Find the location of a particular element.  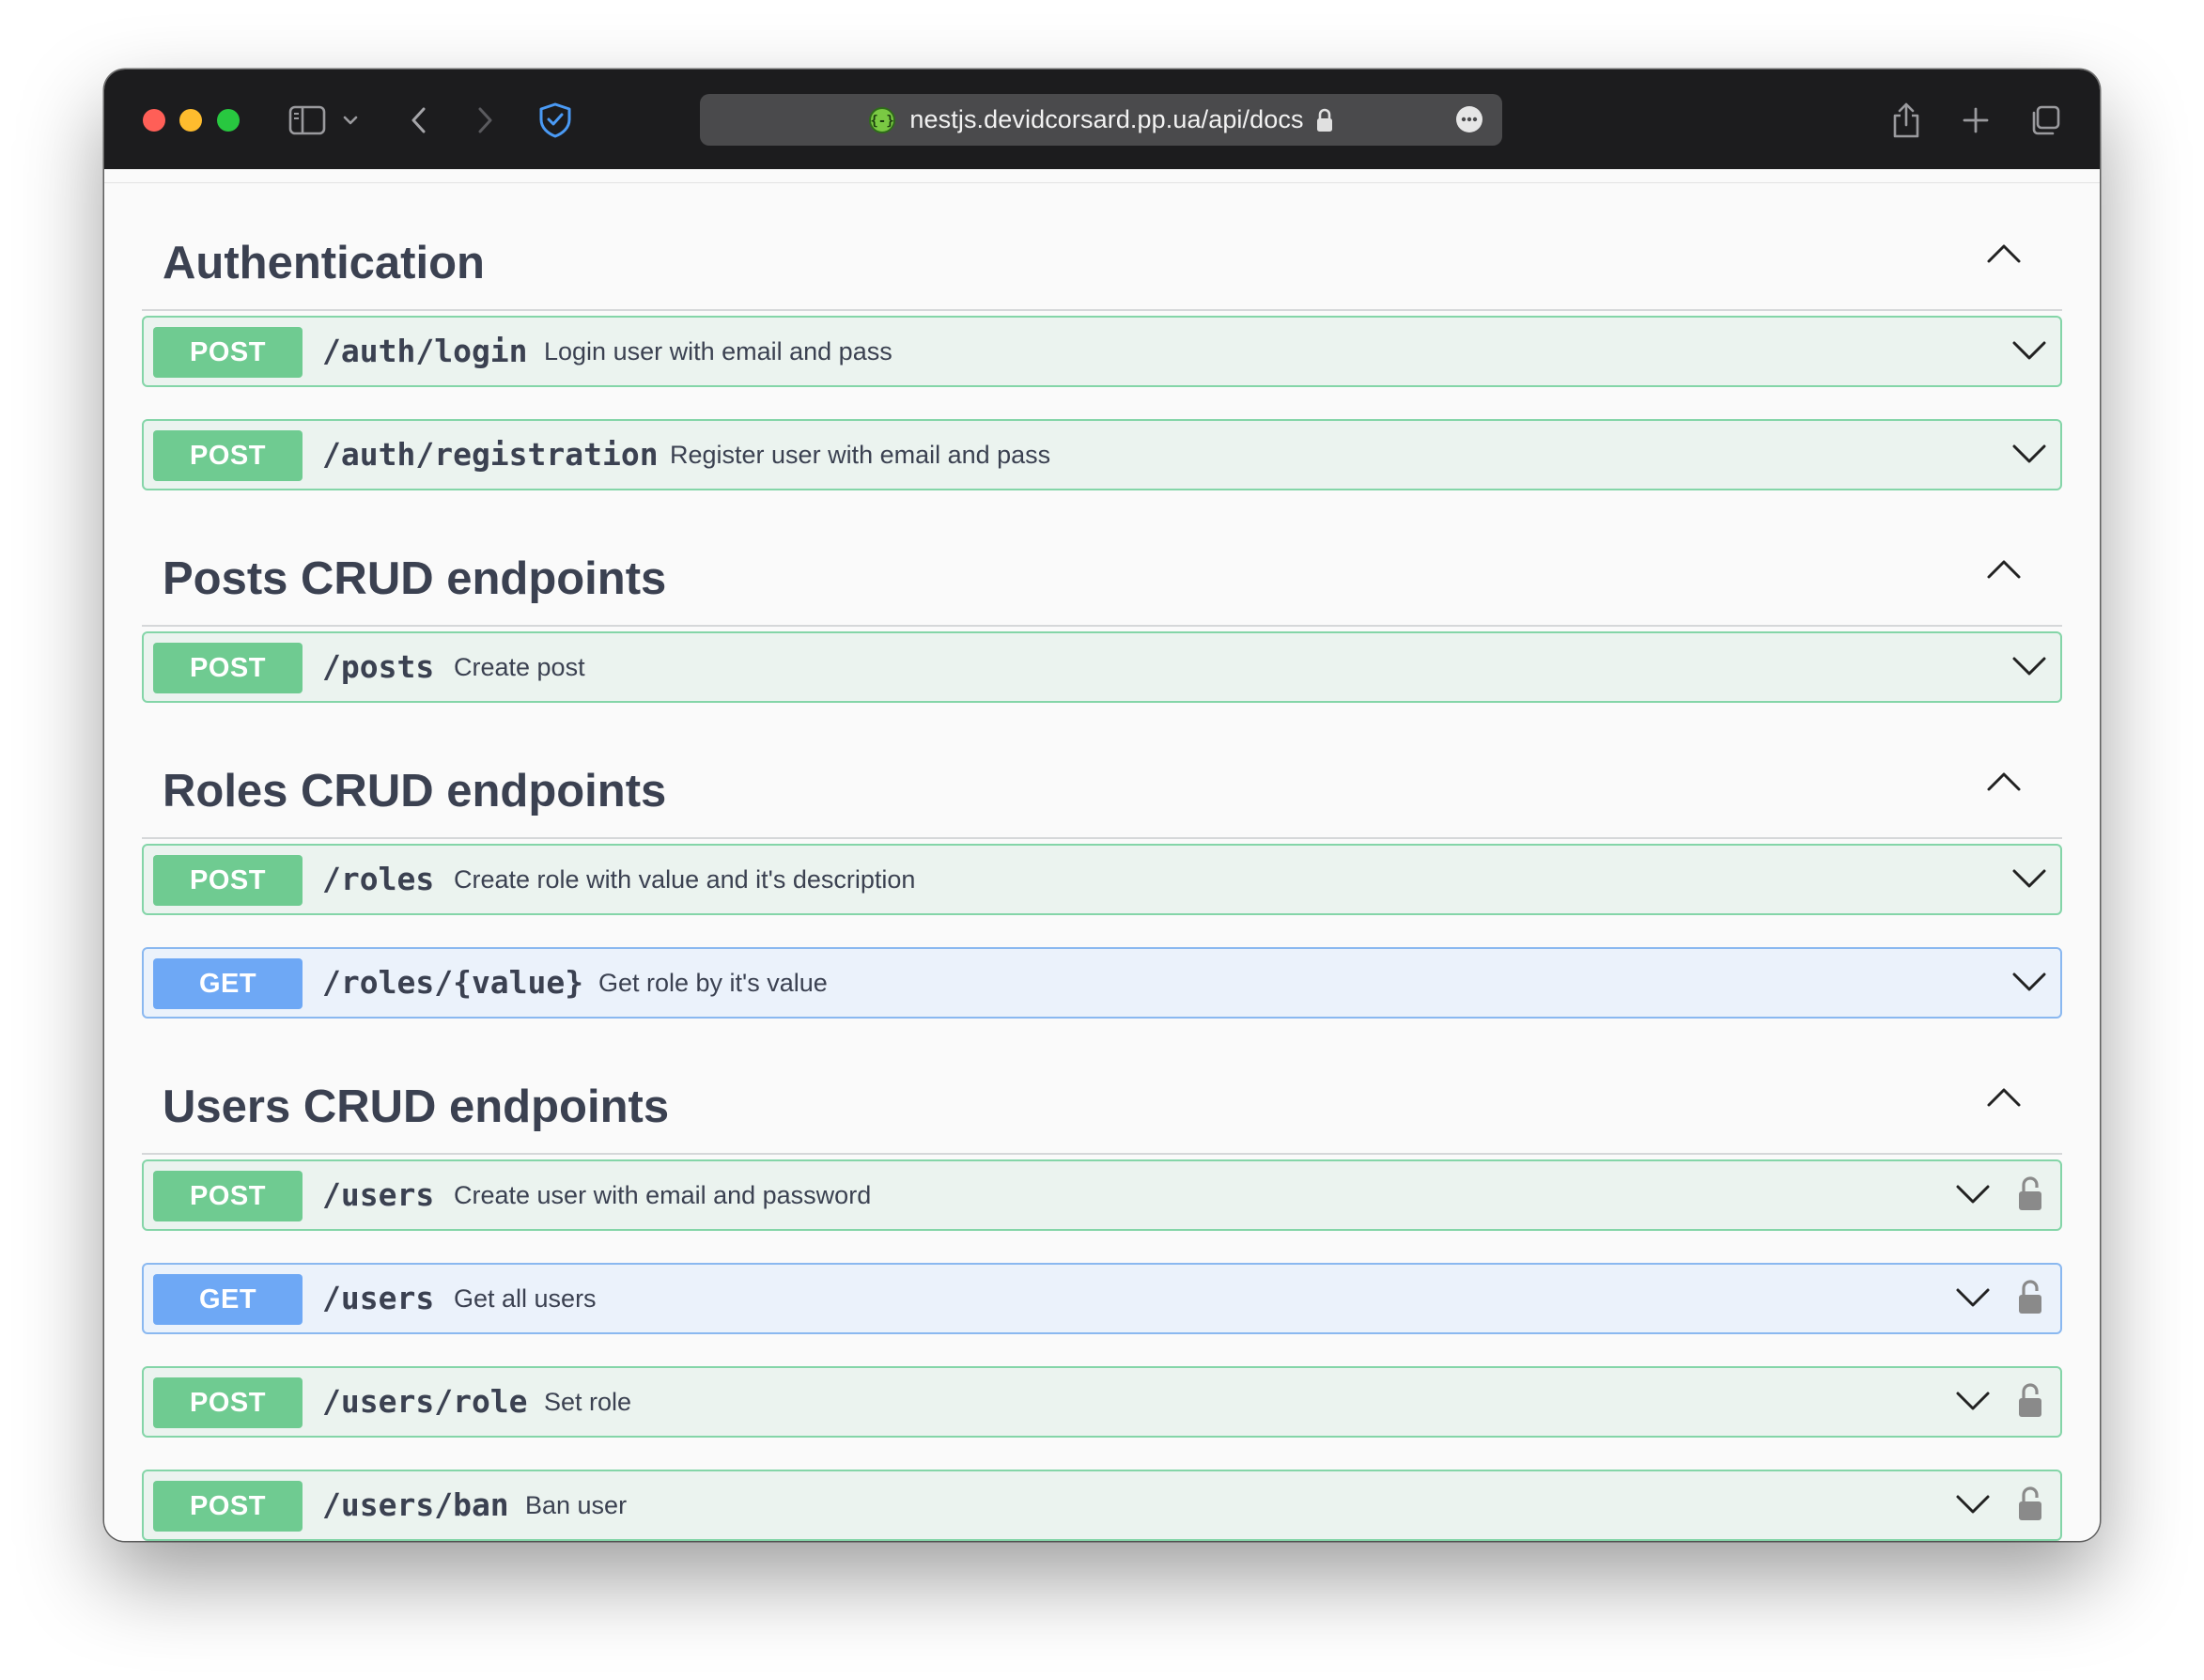

operation-summary: Register user with email and pass is located at coordinates (860, 455).